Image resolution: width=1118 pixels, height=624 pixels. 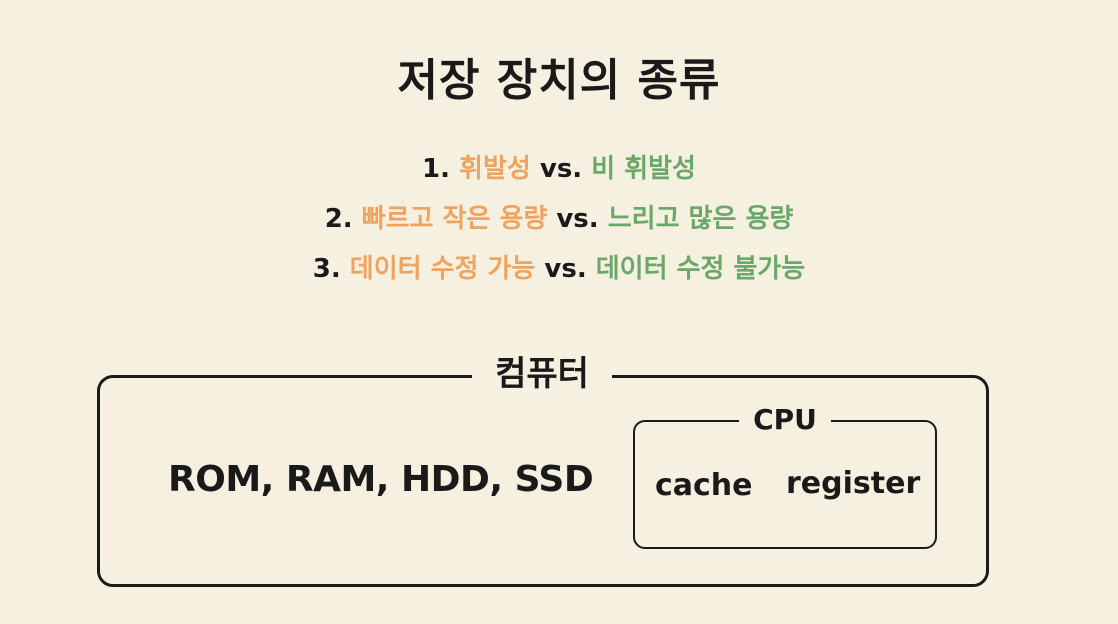 I want to click on slide-title: 저장 장치의 종류, so click(x=559, y=80).